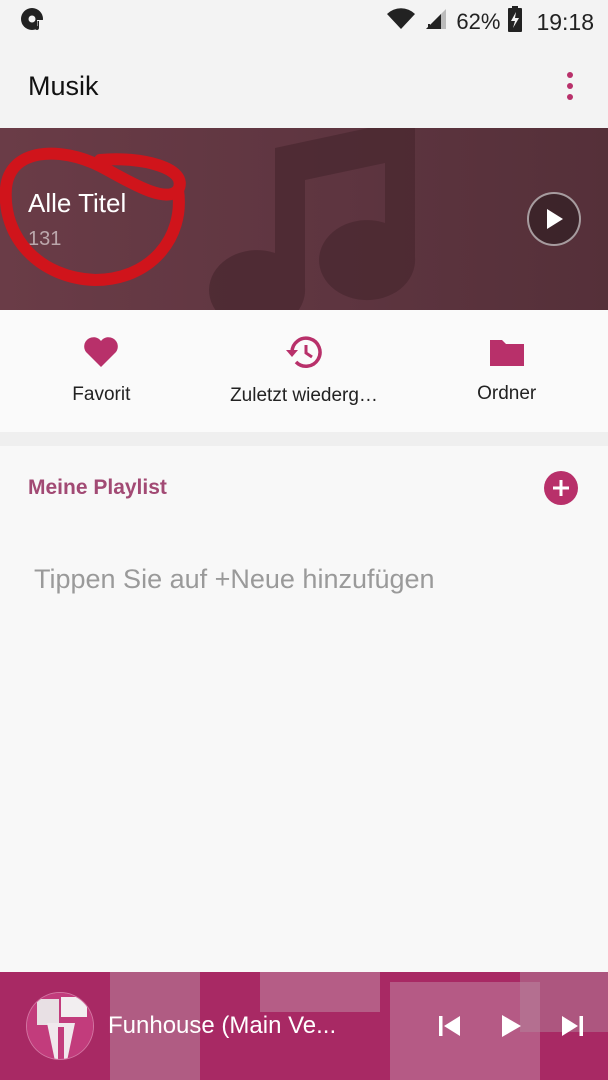 Image resolution: width=608 pixels, height=1080 pixels. I want to click on history-icon, so click(304, 352).